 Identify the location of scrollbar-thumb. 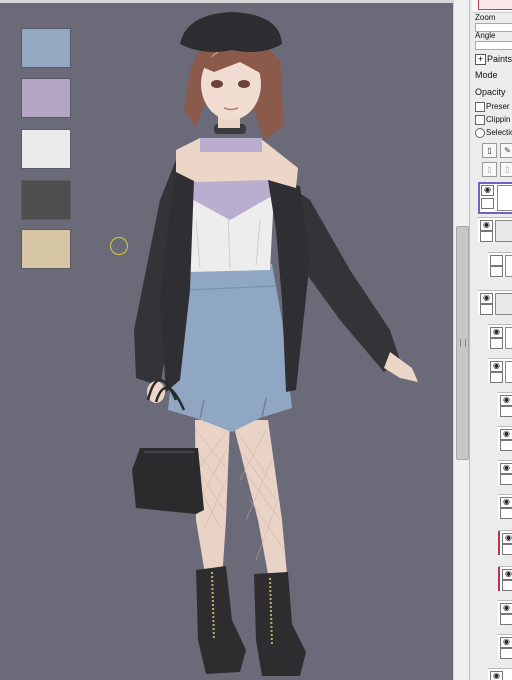
(462, 343).